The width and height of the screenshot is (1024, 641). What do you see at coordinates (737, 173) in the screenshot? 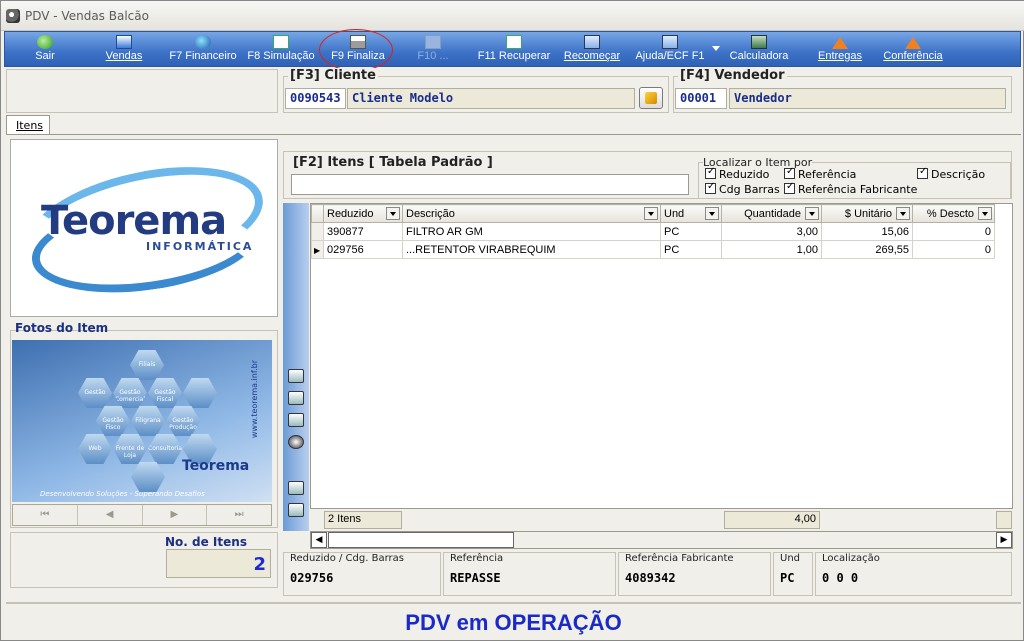
I see `chk-reduzido: Reduzido` at bounding box center [737, 173].